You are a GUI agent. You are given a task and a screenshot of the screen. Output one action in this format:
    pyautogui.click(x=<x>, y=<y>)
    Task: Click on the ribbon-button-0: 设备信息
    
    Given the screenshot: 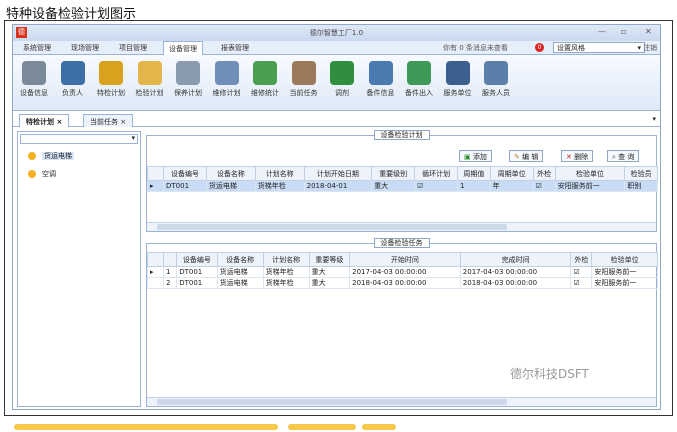 What is the action you would take?
    pyautogui.click(x=34, y=78)
    